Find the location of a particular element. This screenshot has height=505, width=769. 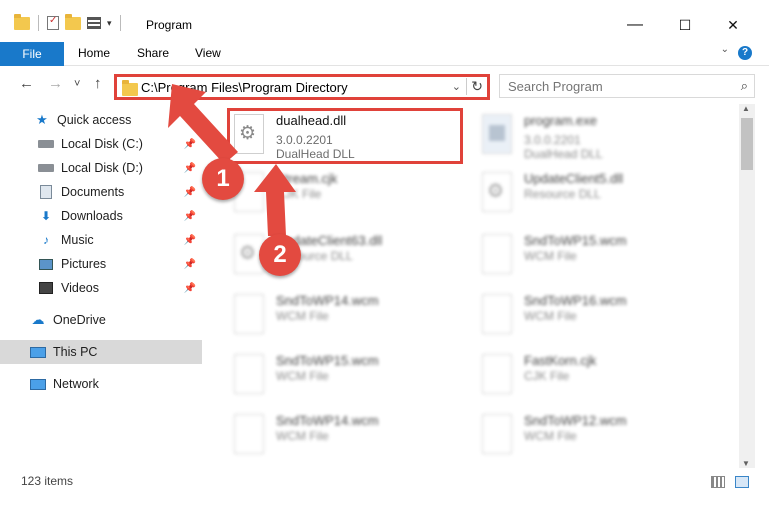

toolbar-separator is located at coordinates (120, 23).